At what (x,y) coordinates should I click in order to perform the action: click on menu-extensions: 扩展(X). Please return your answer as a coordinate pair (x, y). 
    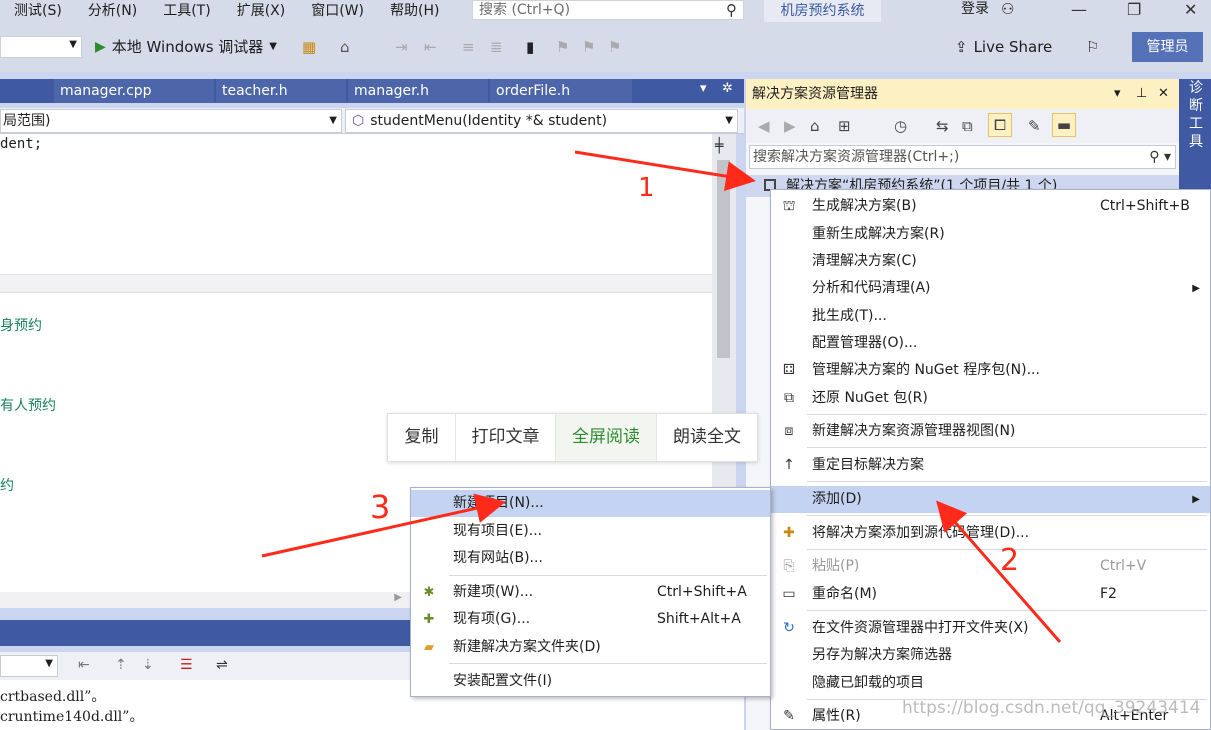
    Looking at the image, I should click on (261, 11).